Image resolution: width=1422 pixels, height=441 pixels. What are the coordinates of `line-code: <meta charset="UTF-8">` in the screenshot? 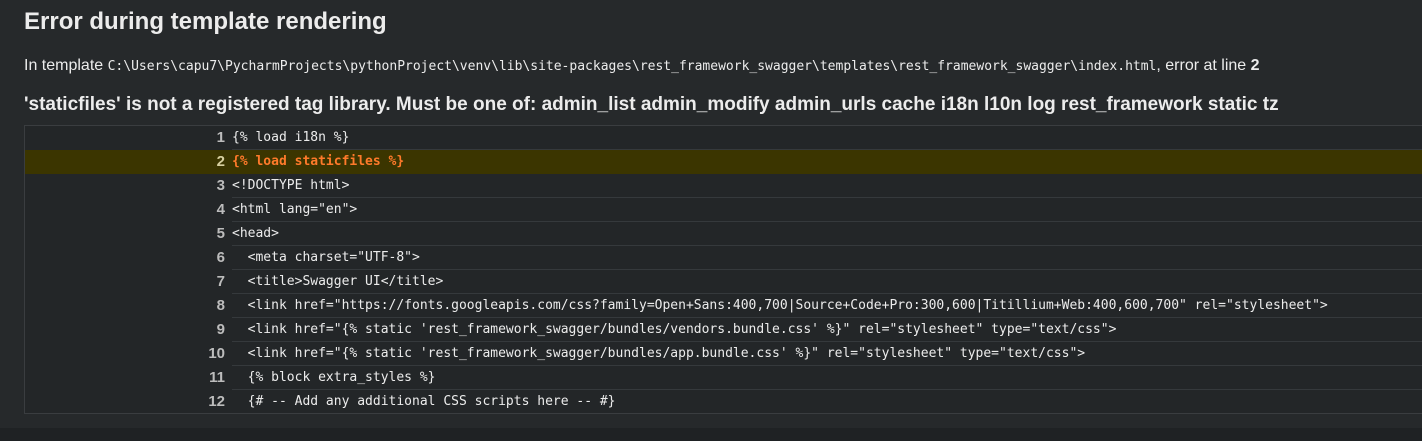 It's located at (827, 258).